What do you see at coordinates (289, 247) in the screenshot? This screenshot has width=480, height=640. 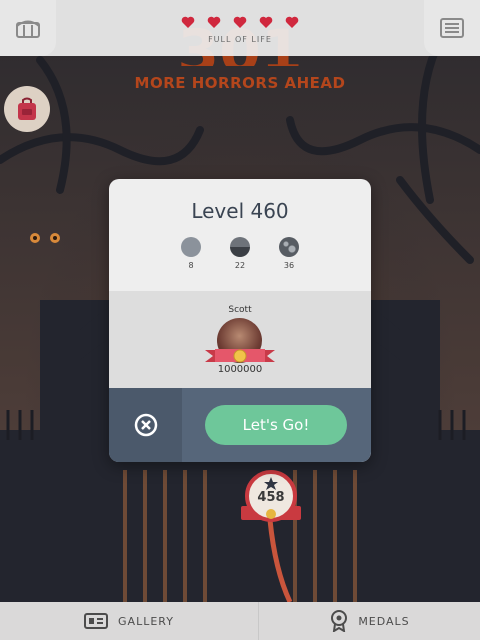 I see `dots-icon` at bounding box center [289, 247].